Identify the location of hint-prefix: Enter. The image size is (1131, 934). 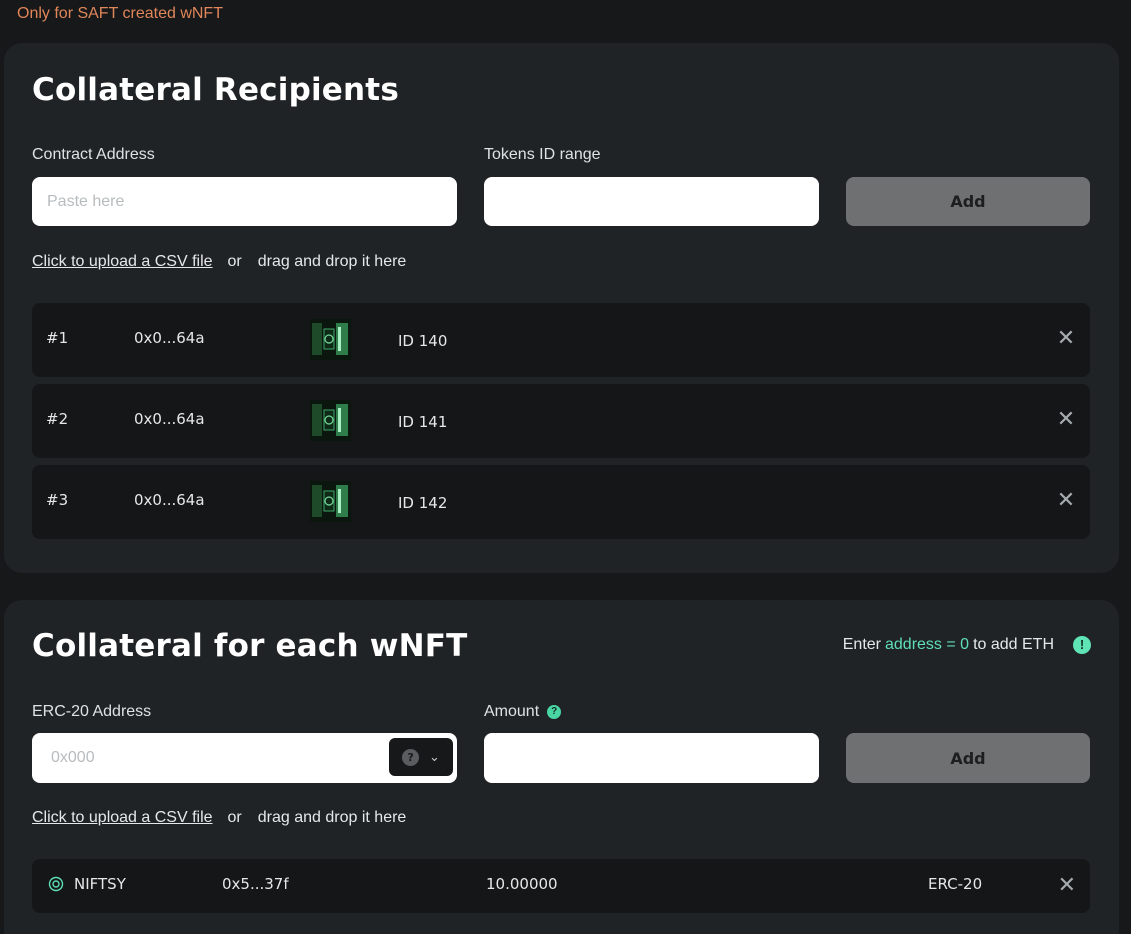
(861, 644).